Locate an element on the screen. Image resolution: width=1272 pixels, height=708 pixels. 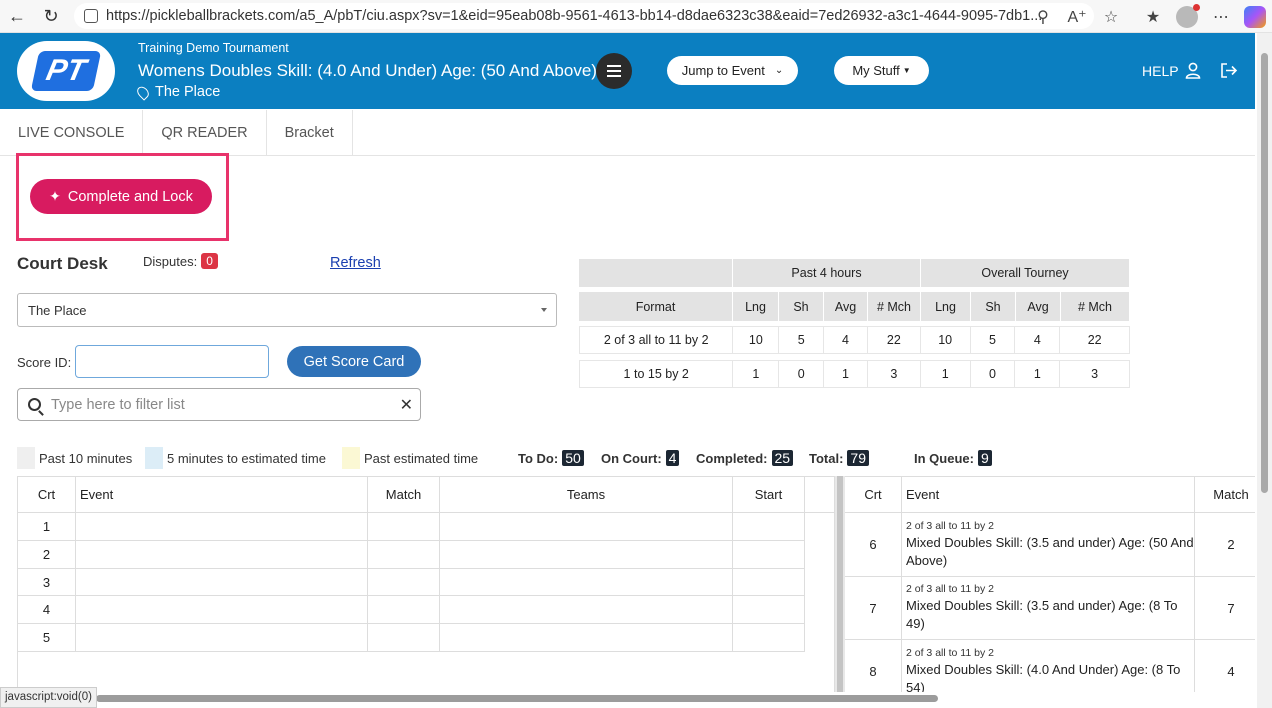
stats-cell: 10 is located at coordinates (946, 340).